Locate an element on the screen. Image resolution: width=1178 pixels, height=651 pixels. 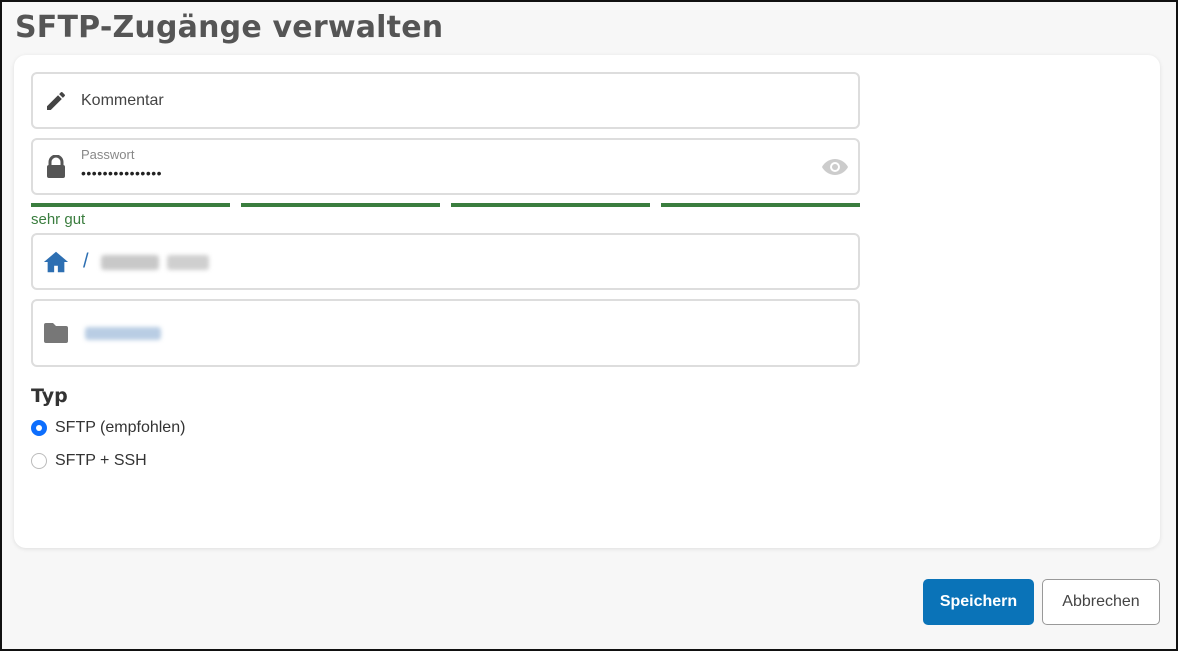
eye-icon is located at coordinates (835, 167).